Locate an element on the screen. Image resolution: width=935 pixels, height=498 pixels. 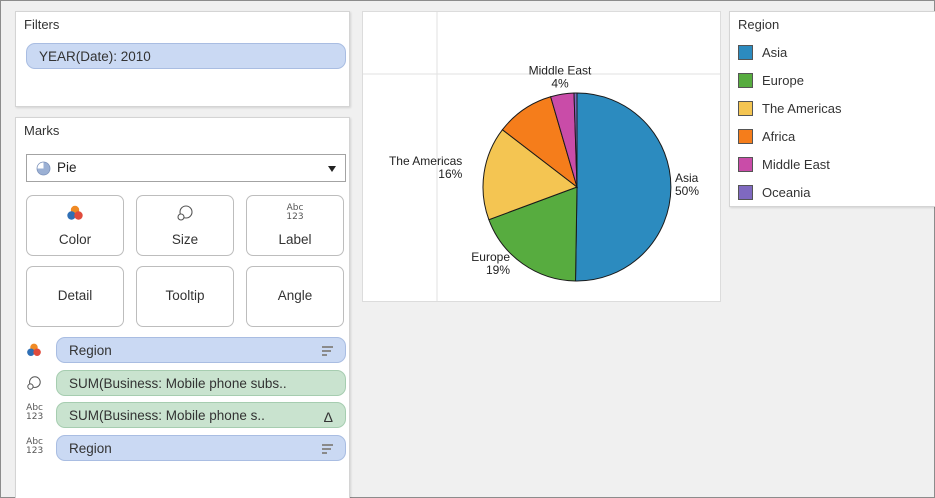
filter-pill-year: YEAR(Date): 2010 is located at coordinates (186, 56).